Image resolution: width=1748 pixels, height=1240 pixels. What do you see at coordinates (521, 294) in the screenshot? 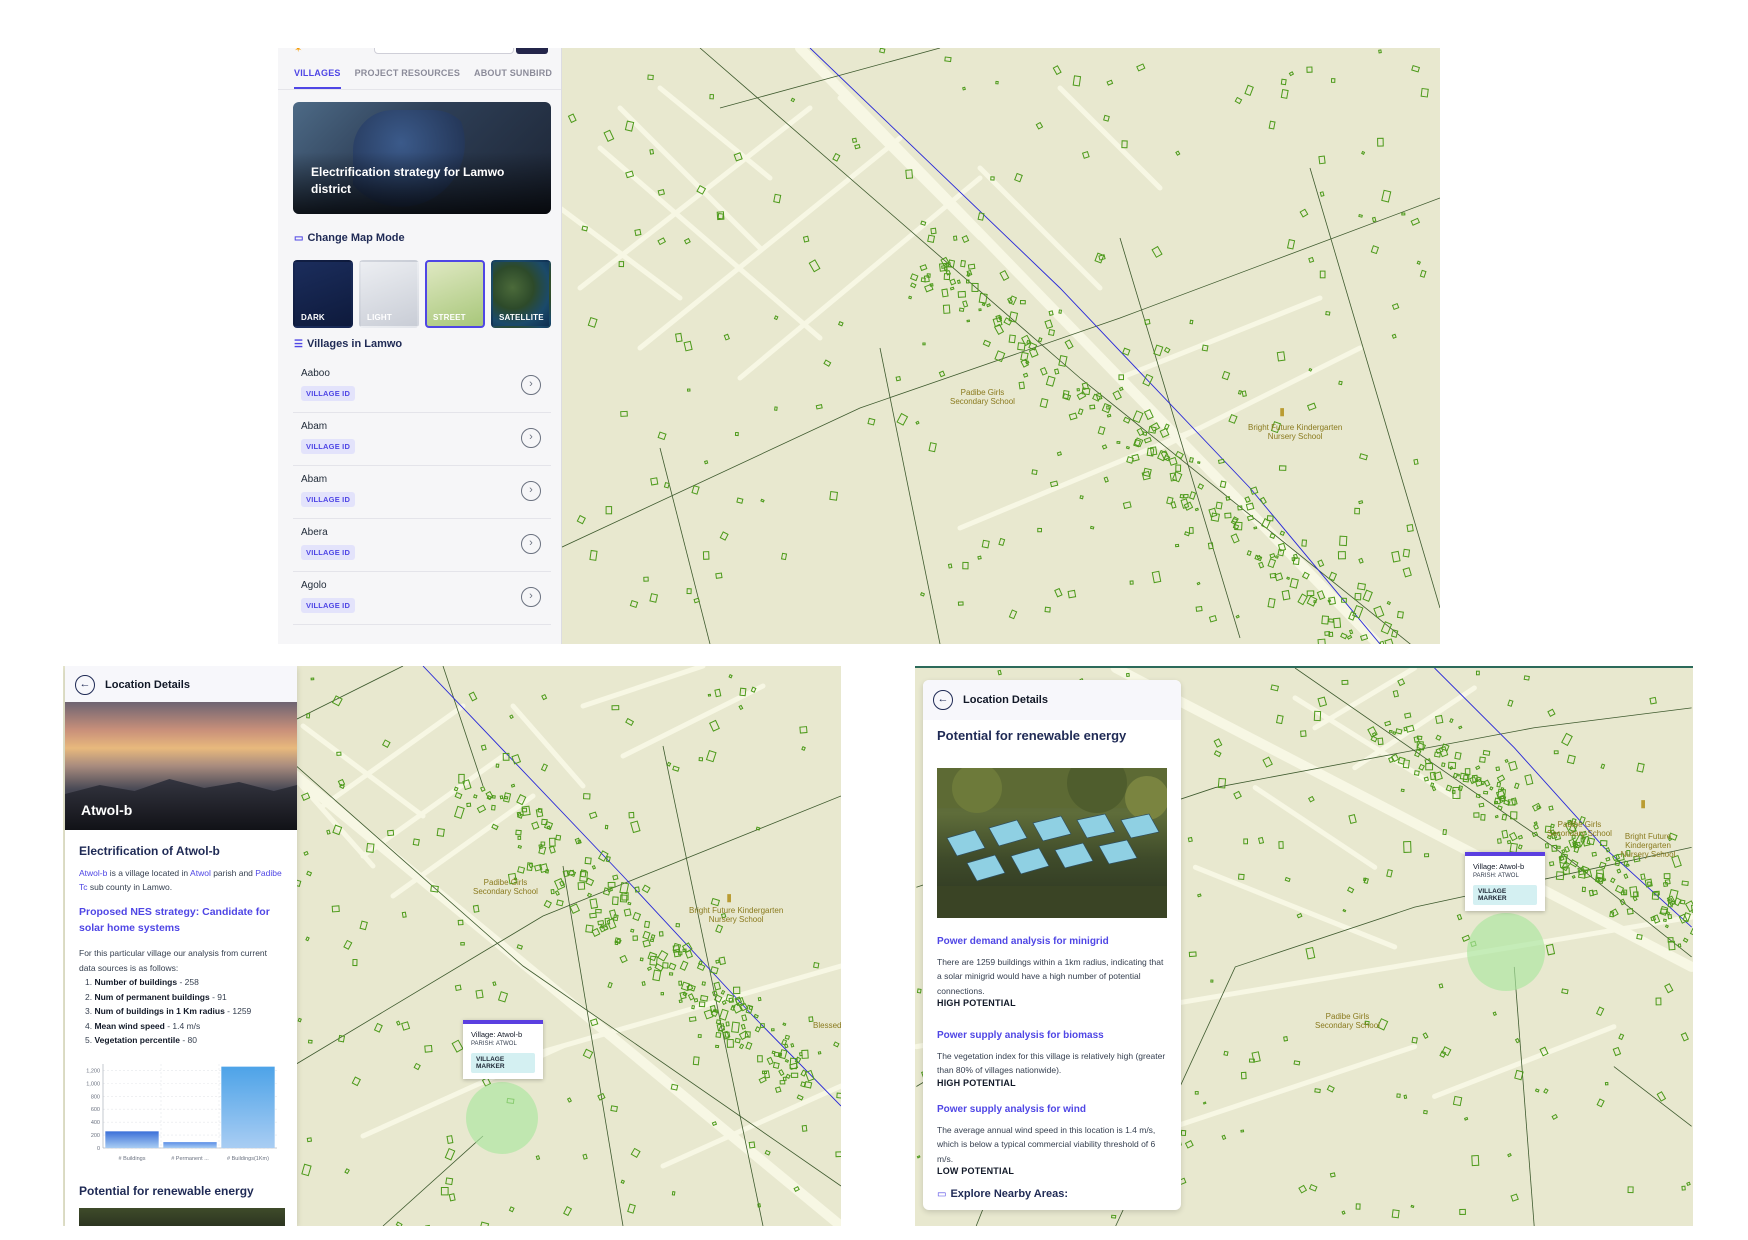
I see `map-mode-satellite: SATELLITE` at bounding box center [521, 294].